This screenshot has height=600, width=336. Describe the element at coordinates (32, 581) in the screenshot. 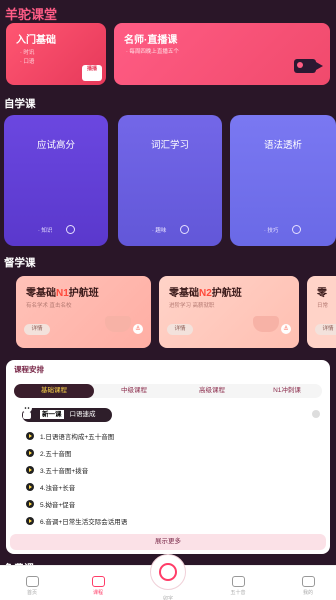

I see `home-icon` at that location.